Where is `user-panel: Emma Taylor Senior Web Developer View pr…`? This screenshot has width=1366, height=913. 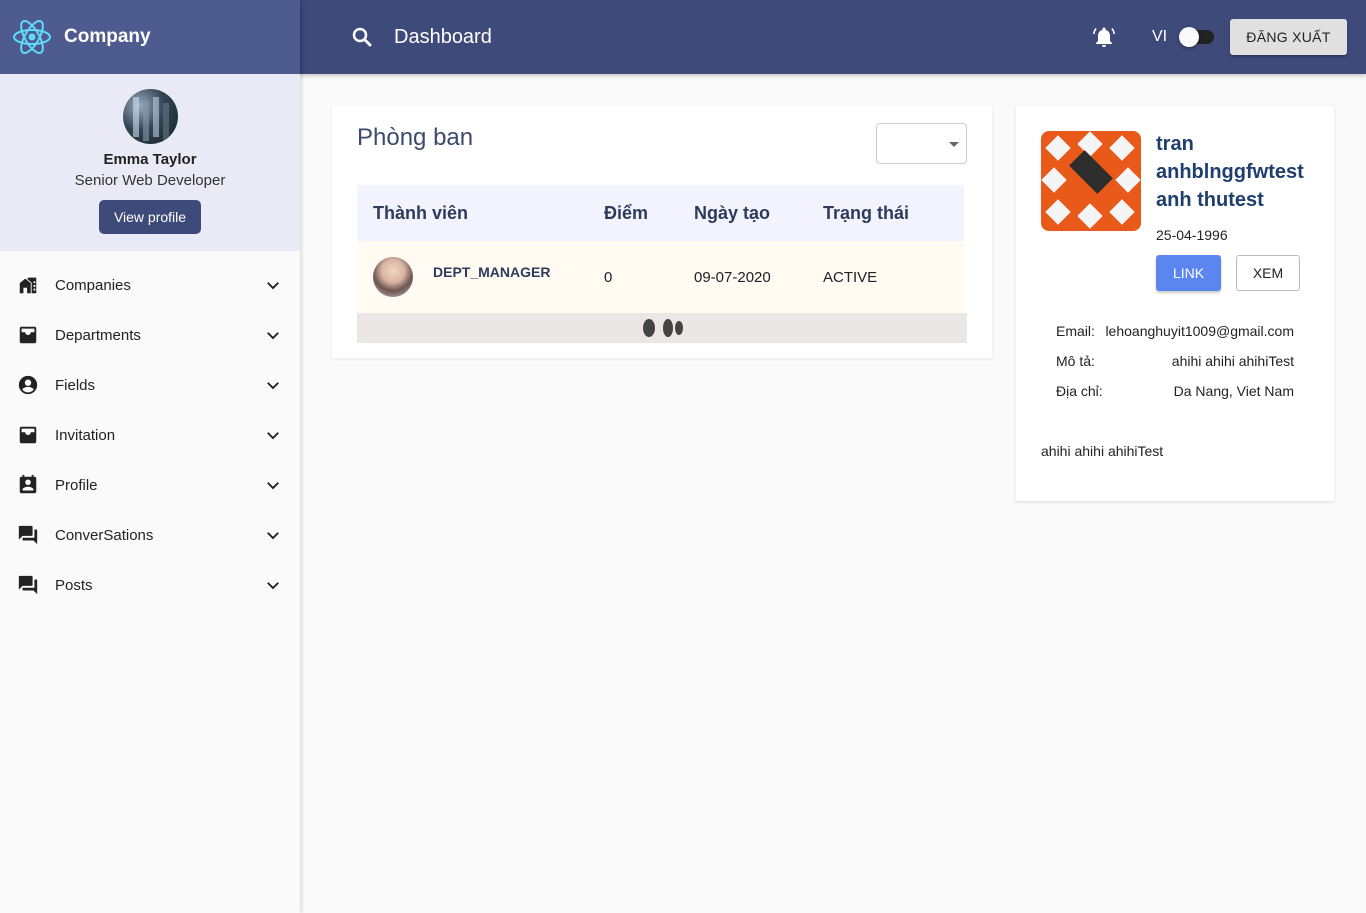 user-panel: Emma Taylor Senior Web Developer View pr… is located at coordinates (150, 162).